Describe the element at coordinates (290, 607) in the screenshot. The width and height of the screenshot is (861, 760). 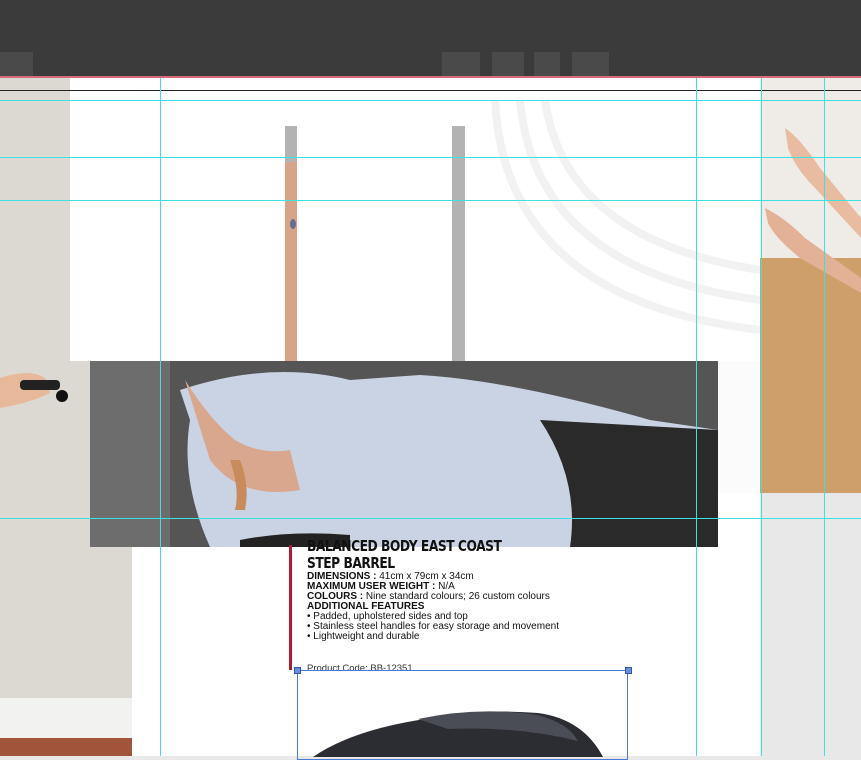
I see `text-thread-indicator` at that location.